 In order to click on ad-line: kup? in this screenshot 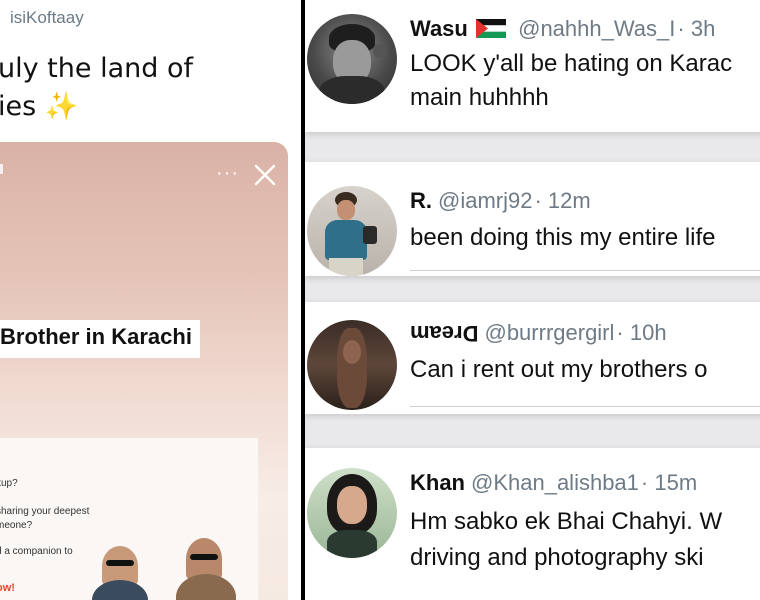, I will do `click(9, 483)`.